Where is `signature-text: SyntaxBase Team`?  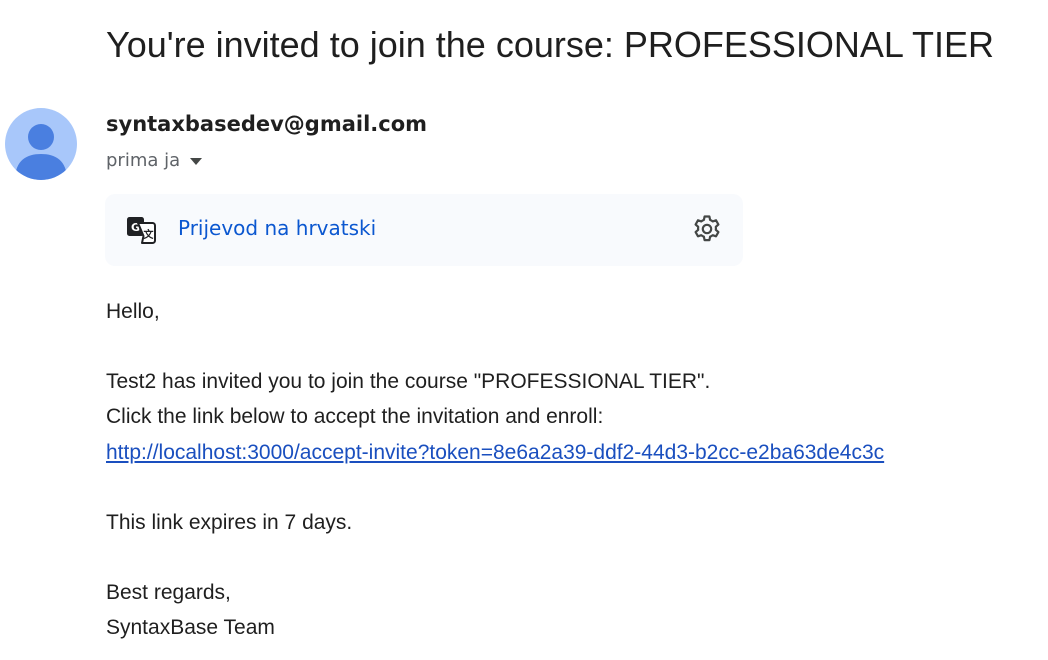 signature-text: SyntaxBase Team is located at coordinates (190, 627).